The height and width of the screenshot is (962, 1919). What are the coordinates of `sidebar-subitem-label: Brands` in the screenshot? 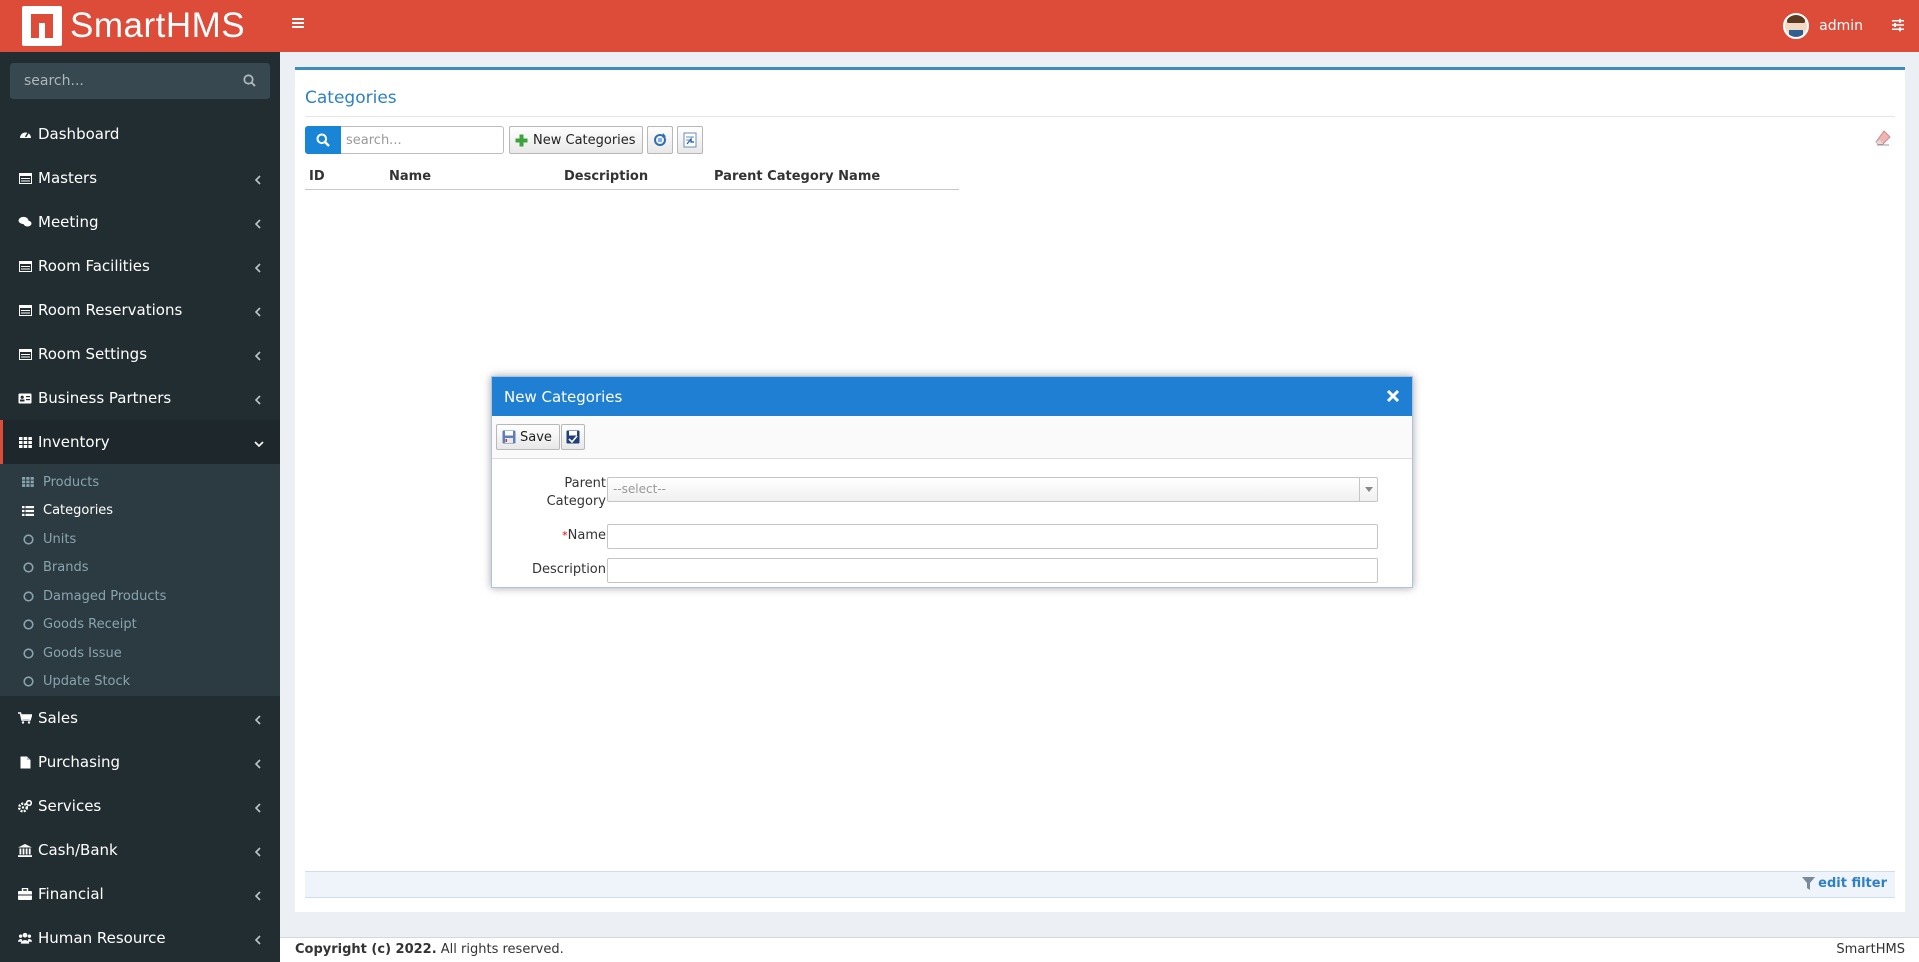 It's located at (66, 568).